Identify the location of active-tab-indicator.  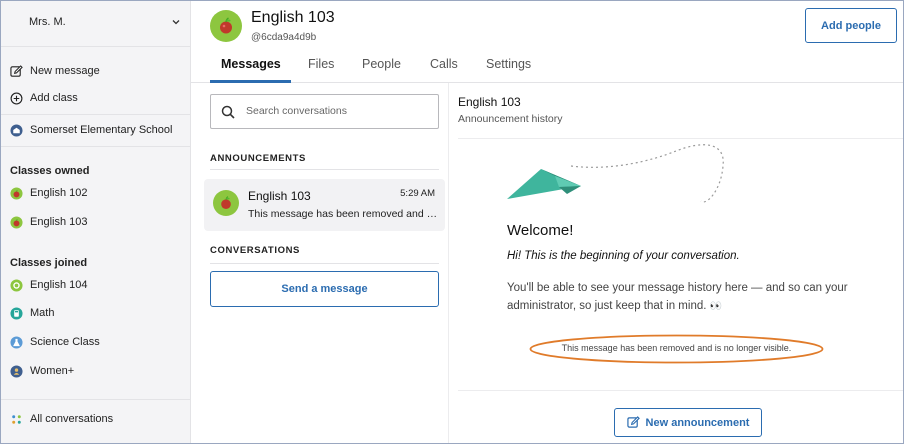
(250, 81).